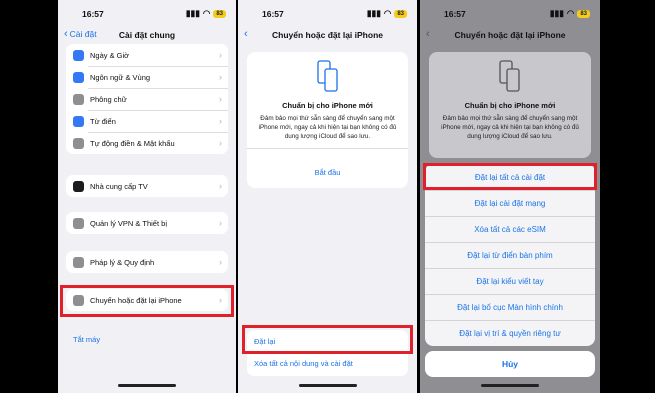 Image resolution: width=655 pixels, height=393 pixels. I want to click on settings-row-label: Ngày & Giờ, so click(110, 55).